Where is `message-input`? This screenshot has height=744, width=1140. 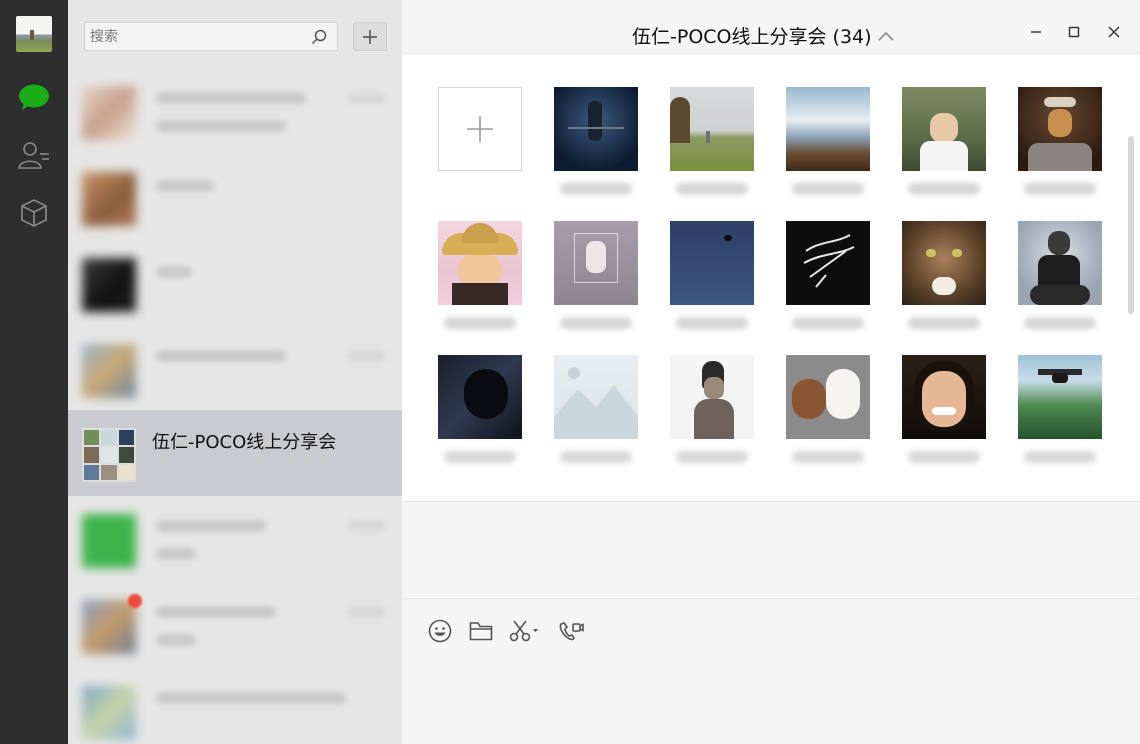 message-input is located at coordinates (771, 701).